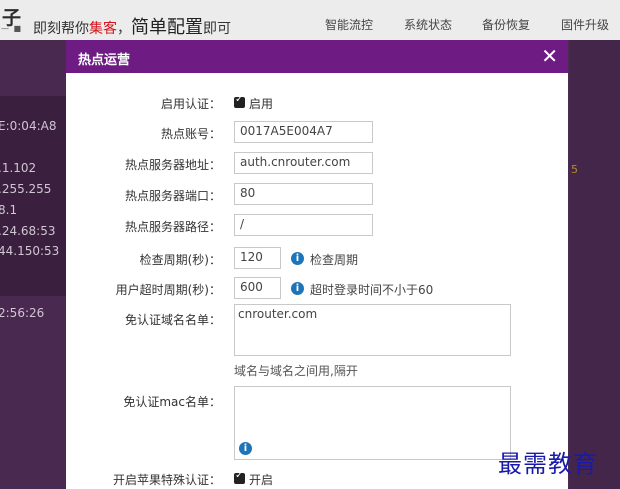  What do you see at coordinates (30, 251) in the screenshot?
I see `background-text: 44.150:53` at bounding box center [30, 251].